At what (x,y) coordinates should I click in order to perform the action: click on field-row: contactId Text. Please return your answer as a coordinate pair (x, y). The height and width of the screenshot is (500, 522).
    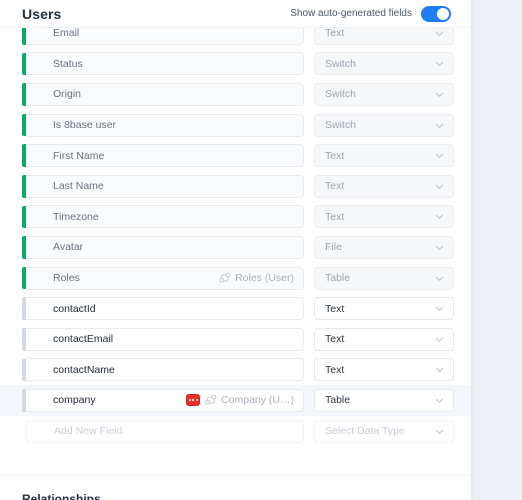
    Looking at the image, I should click on (235, 308).